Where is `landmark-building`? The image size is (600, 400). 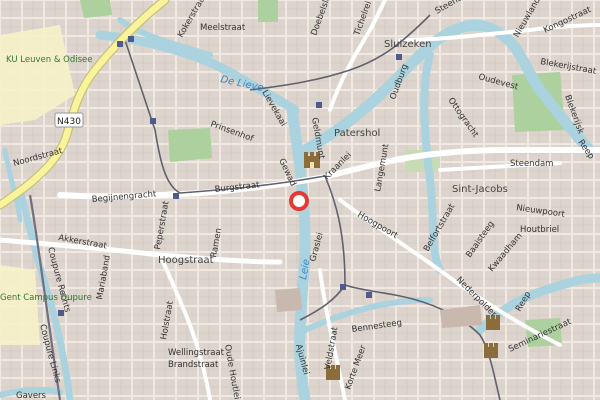
landmark-building is located at coordinates (288, 300).